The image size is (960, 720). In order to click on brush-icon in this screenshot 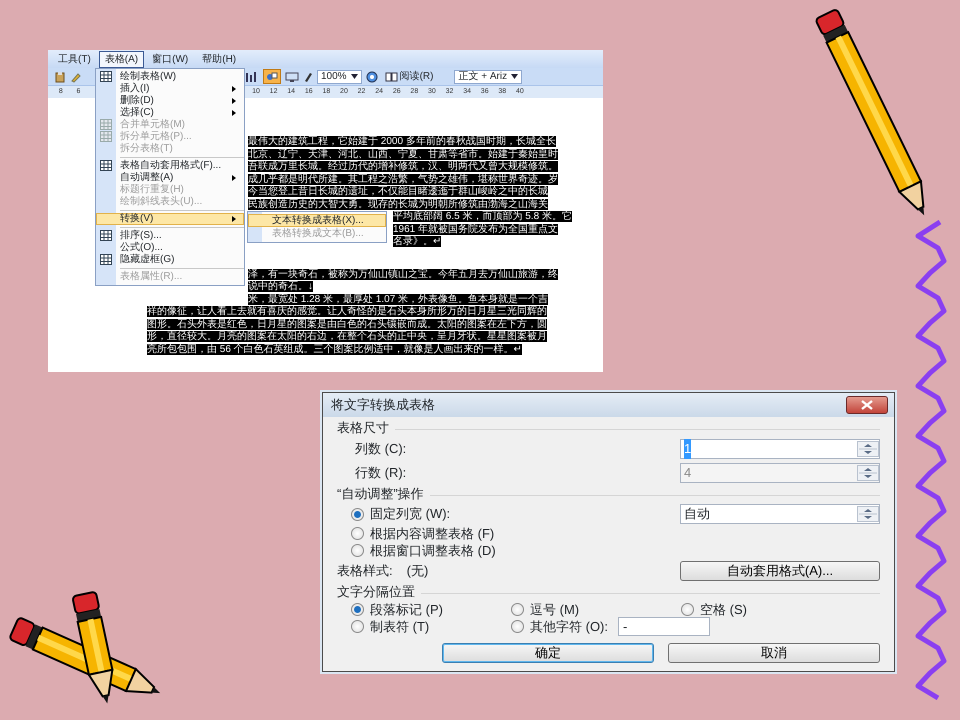, I will do `click(76, 76)`.